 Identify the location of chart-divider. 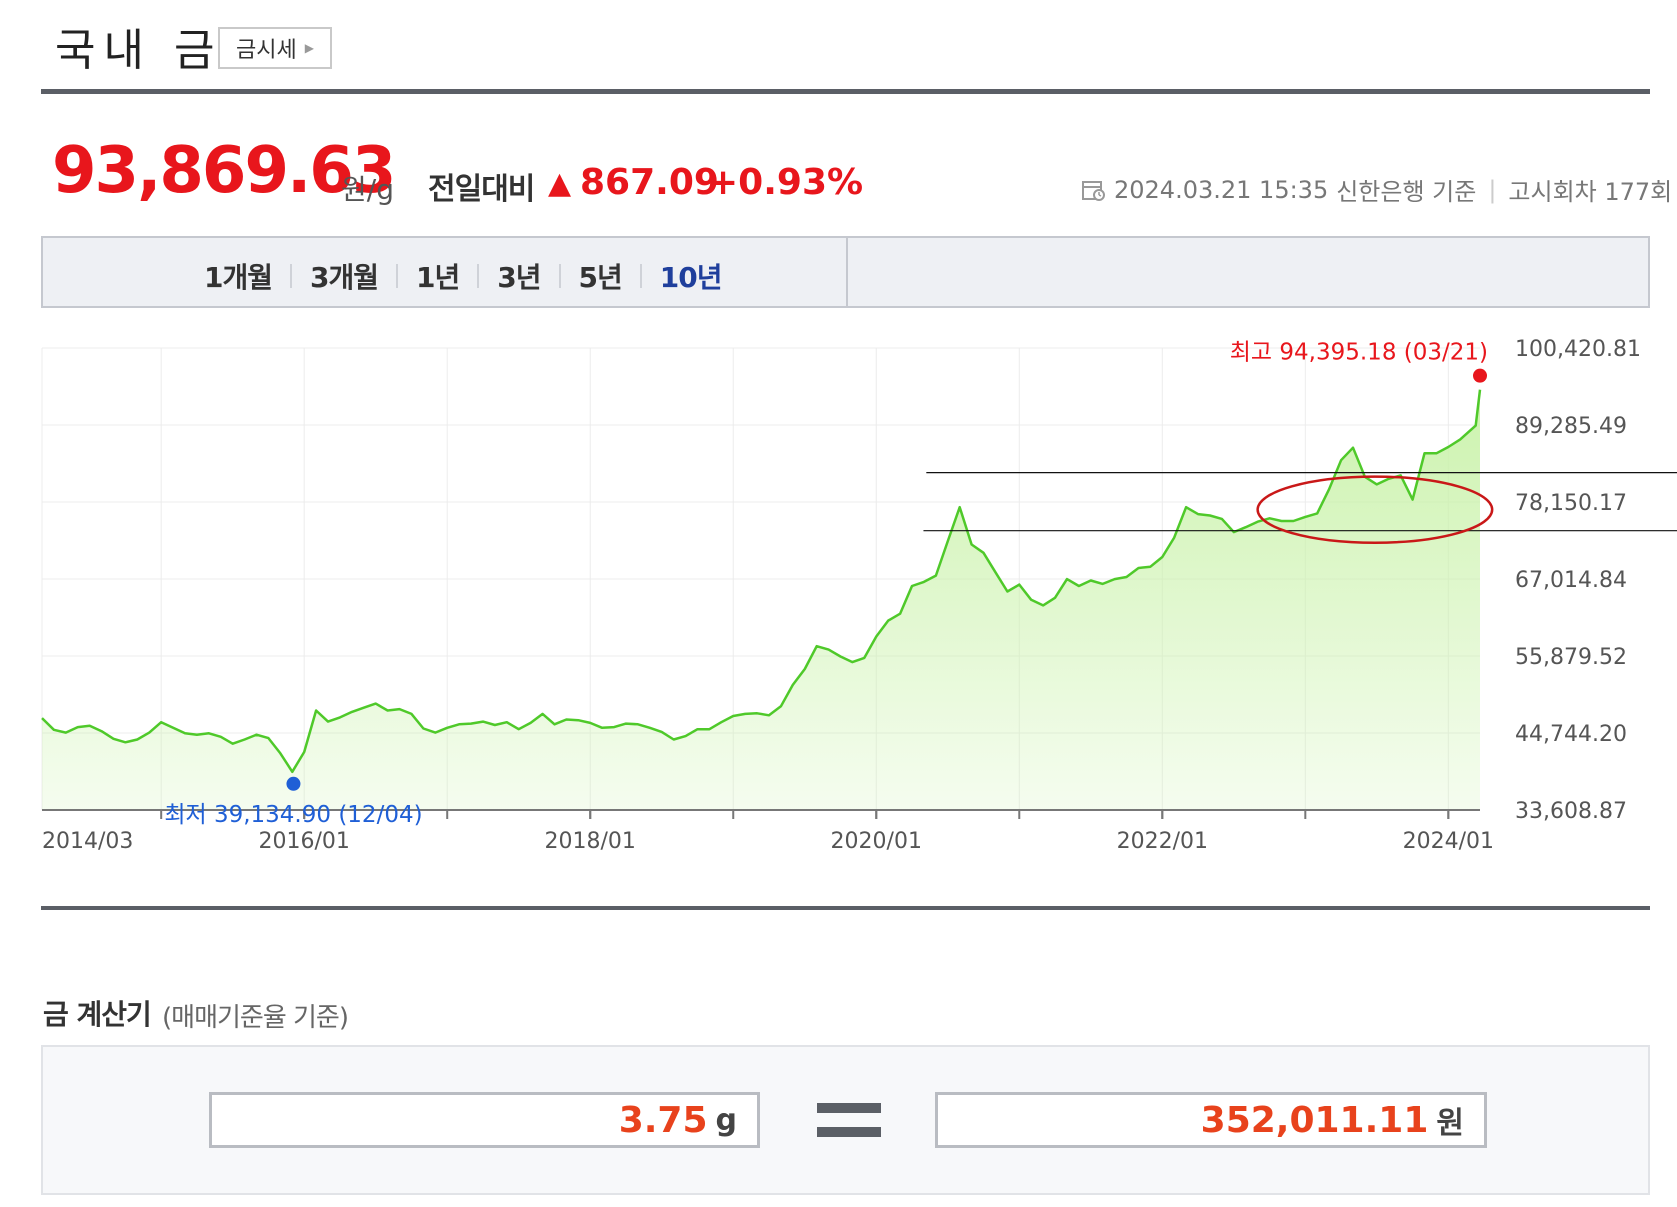
(845, 908).